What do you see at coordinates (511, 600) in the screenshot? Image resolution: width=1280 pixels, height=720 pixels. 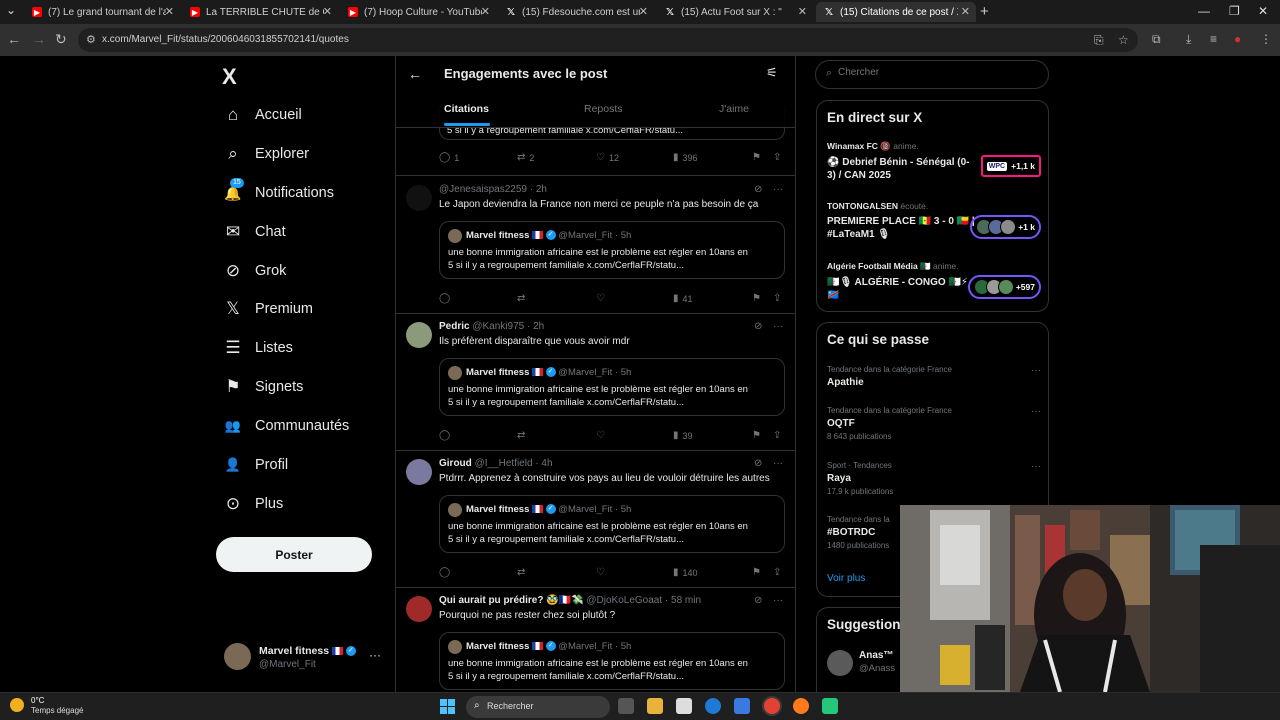 I see `author-name: Qui aurait pu prédire? 🥸🇫🇷💸` at bounding box center [511, 600].